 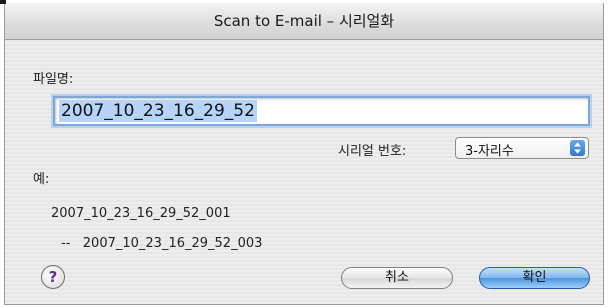 What do you see at coordinates (141, 213) in the screenshot?
I see `example-first-filename: 2007_10_23_16_29_52_001` at bounding box center [141, 213].